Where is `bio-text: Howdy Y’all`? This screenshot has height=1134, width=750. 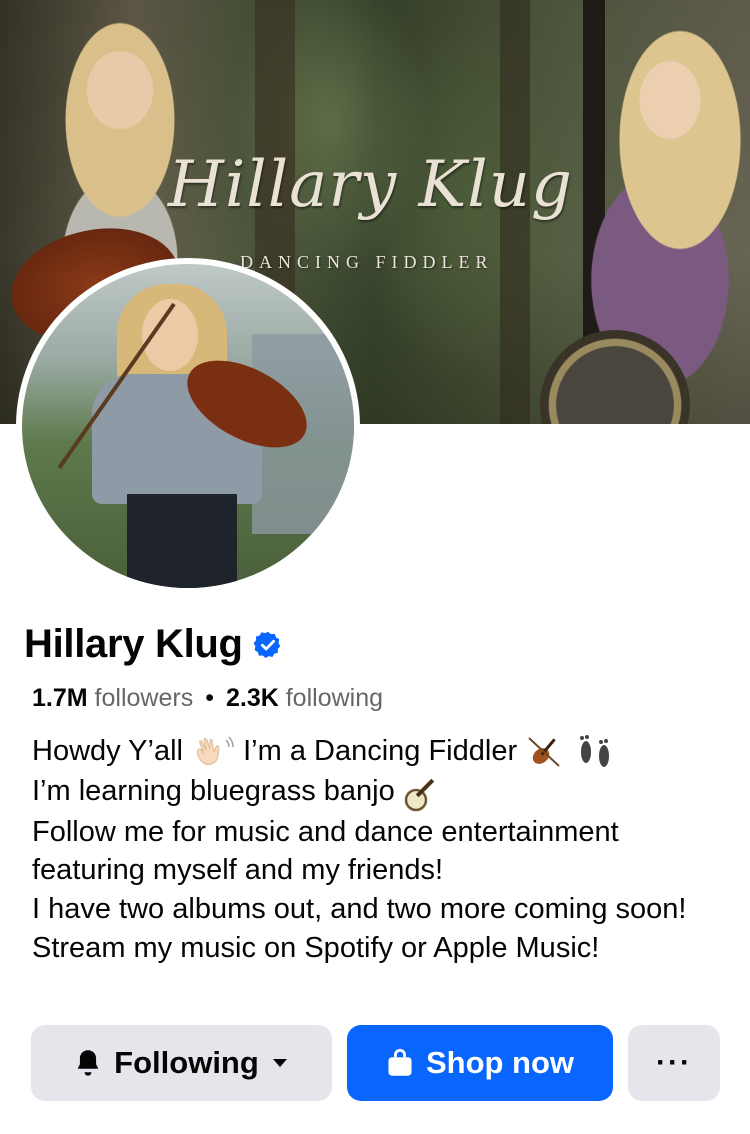 bio-text: Howdy Y’all is located at coordinates (107, 751).